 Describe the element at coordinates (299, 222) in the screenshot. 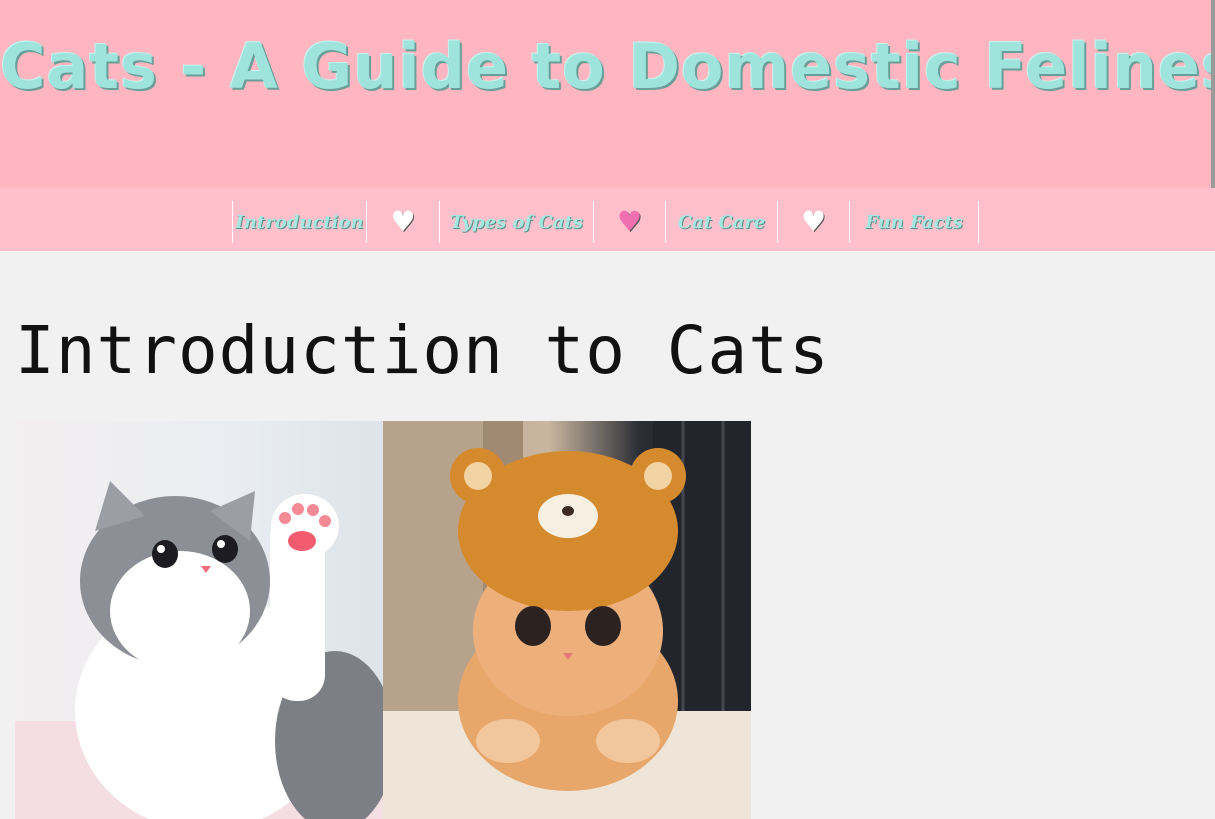

I see `nav-link-introduction: Introduction` at that location.